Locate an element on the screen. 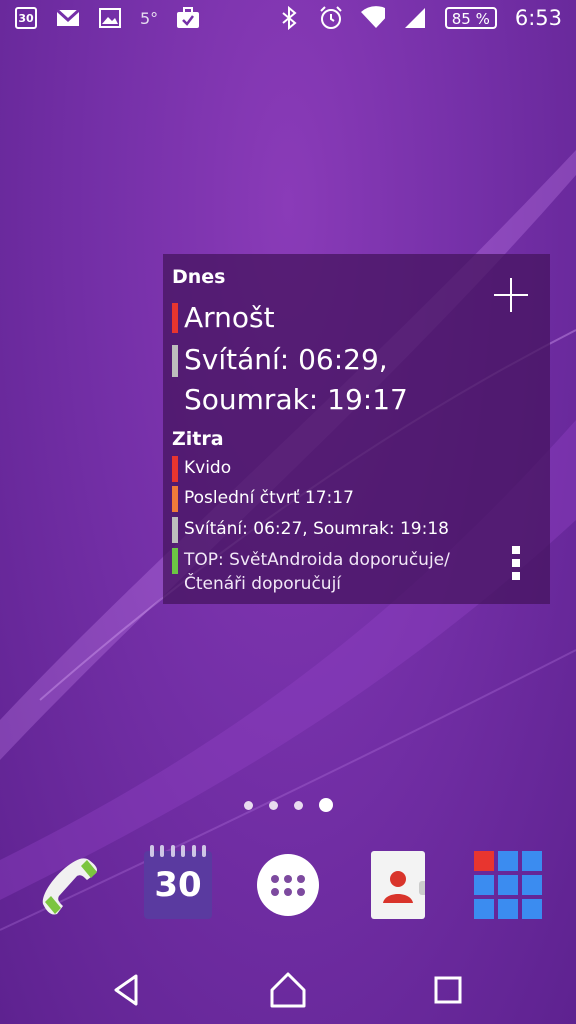 This screenshot has height=1024, width=576. navigation-bar is located at coordinates (288, 989).